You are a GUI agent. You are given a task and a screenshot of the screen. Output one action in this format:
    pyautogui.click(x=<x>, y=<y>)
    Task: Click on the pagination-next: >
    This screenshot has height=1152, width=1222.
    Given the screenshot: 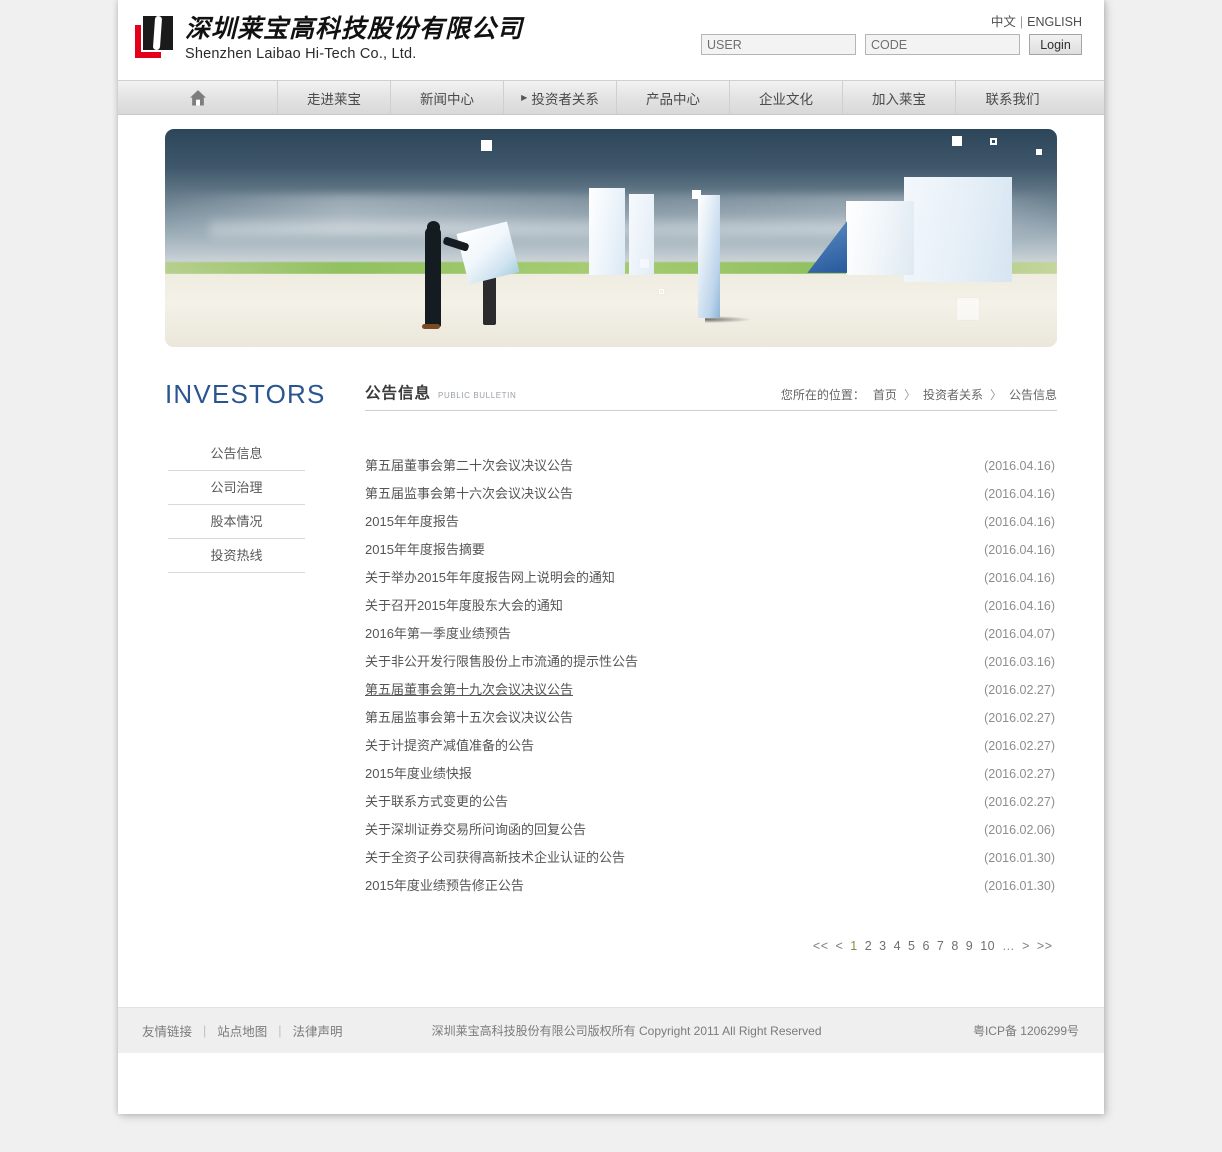 What is the action you would take?
    pyautogui.click(x=1026, y=946)
    